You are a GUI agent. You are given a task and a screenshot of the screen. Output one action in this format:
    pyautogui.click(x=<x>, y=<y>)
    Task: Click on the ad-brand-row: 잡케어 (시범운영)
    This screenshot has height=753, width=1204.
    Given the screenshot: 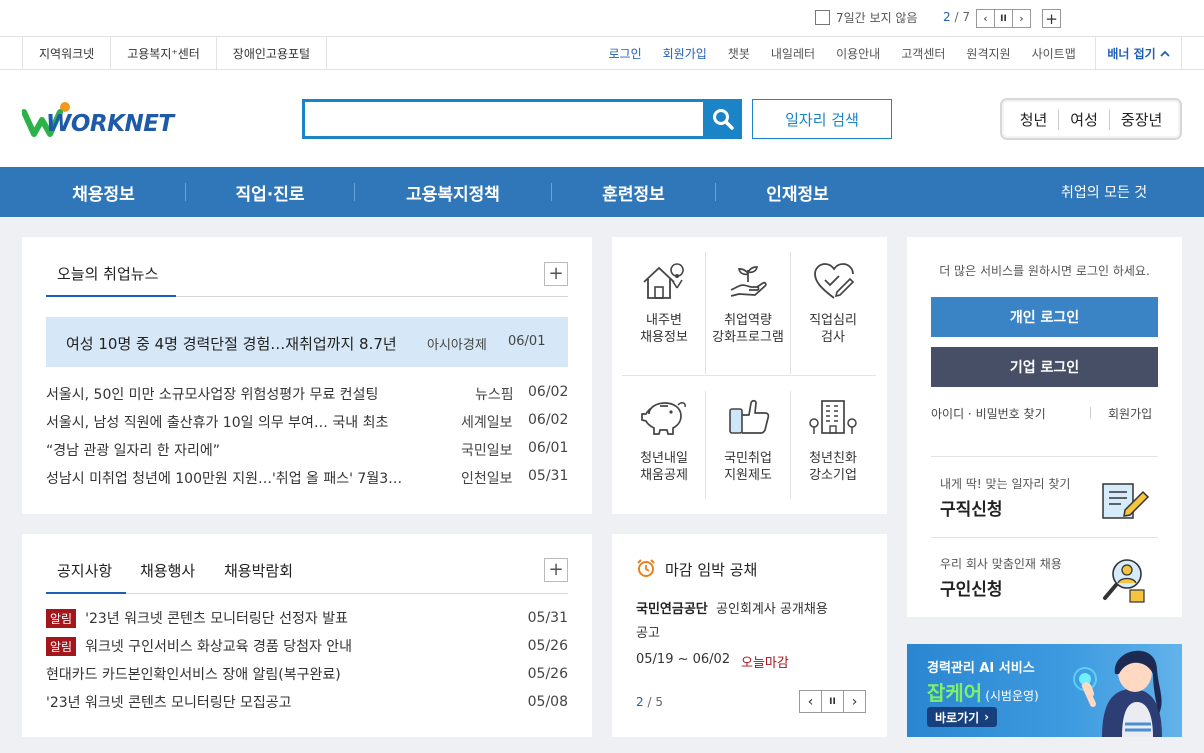 What is the action you would take?
    pyautogui.click(x=983, y=691)
    